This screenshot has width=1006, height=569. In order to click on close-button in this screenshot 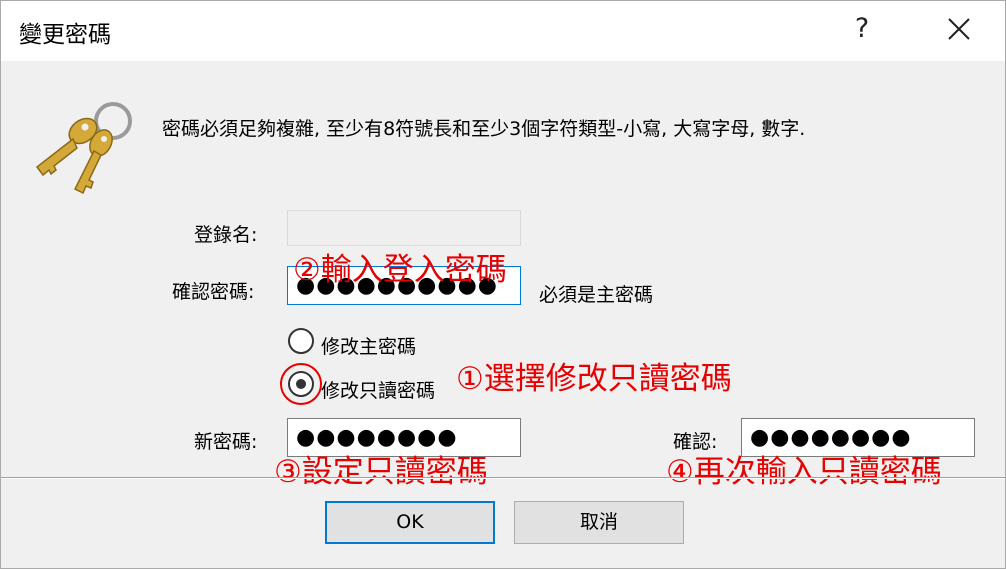, I will do `click(959, 29)`.